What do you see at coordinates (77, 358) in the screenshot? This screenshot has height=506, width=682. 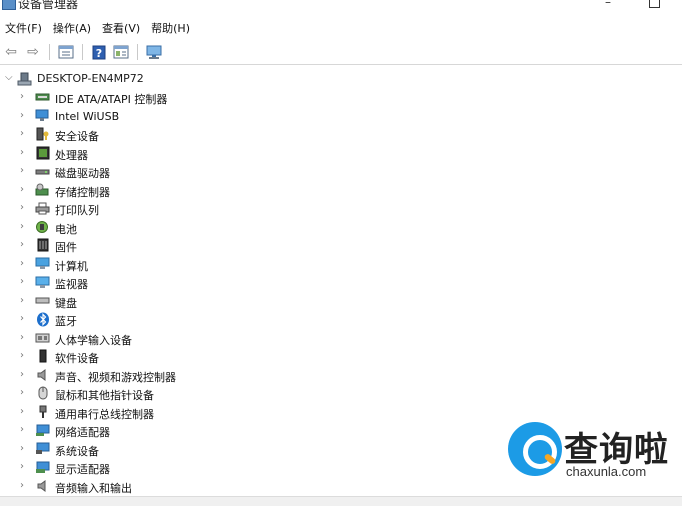 I see `tree-item-label: 软件设备` at bounding box center [77, 358].